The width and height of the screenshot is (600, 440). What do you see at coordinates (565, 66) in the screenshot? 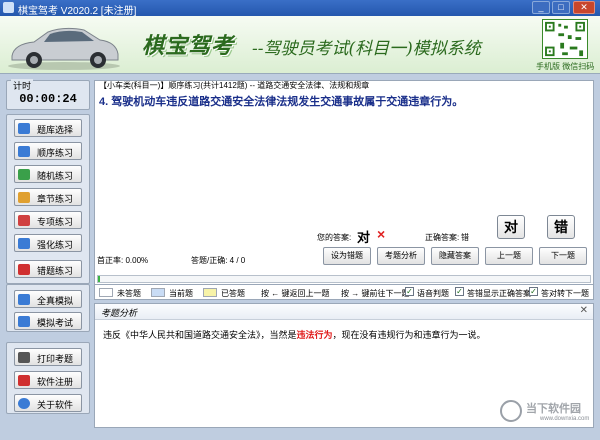
I see `qr-caption: 手机版 微信扫码` at bounding box center [565, 66].